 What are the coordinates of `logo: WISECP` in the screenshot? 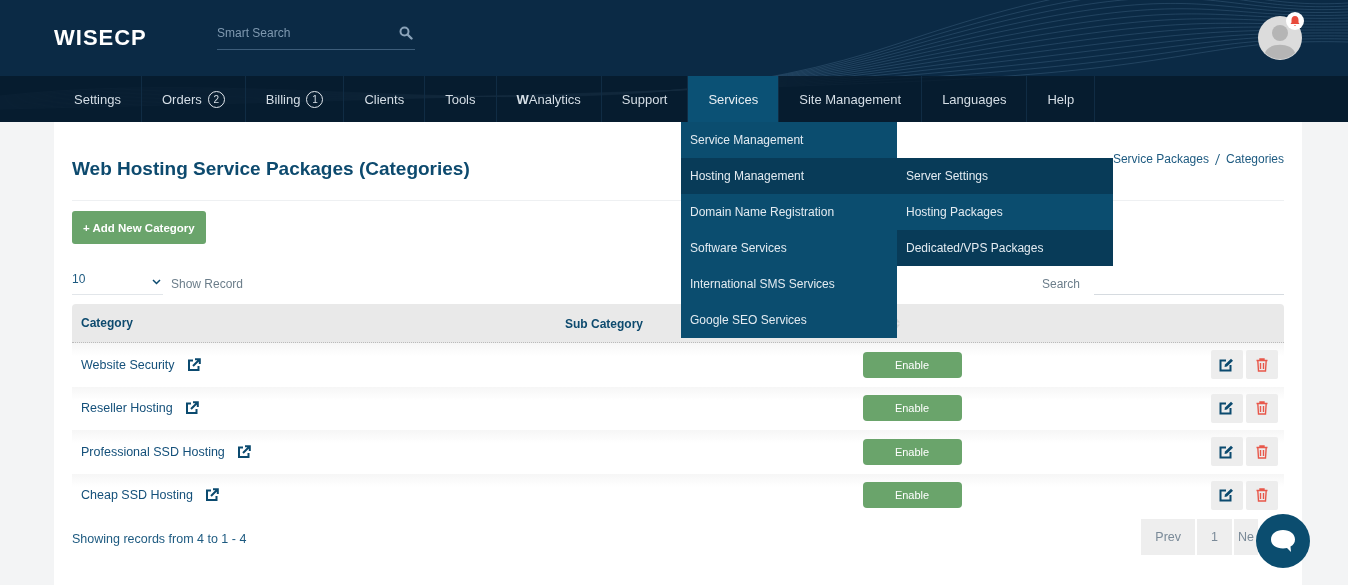 It's located at (135, 38).